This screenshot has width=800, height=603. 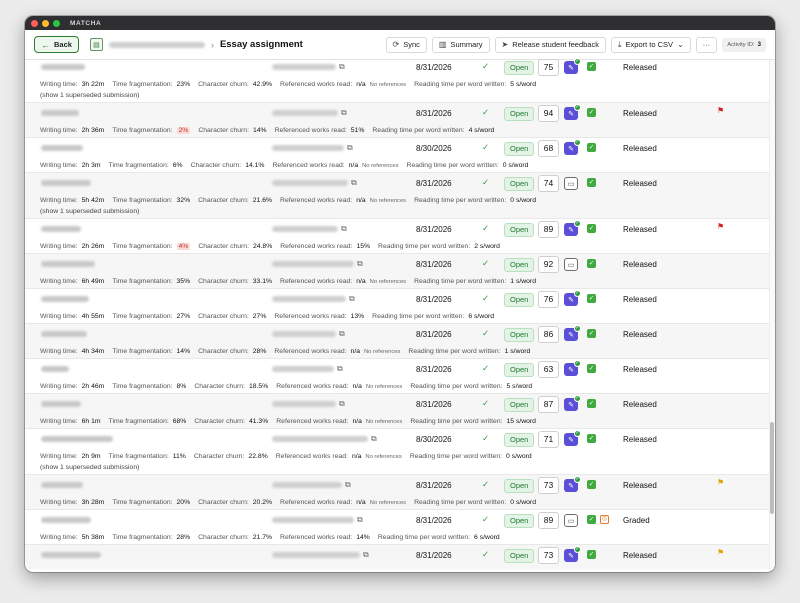 What do you see at coordinates (550, 44) in the screenshot?
I see `release-feedback-button: ➤ Release student feedback` at bounding box center [550, 44].